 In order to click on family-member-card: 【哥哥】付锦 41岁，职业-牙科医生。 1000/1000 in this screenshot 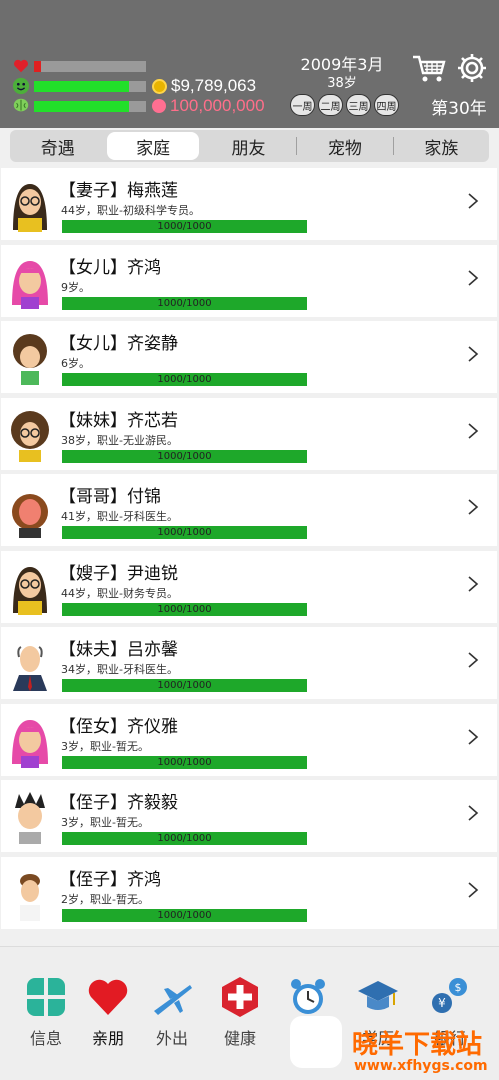, I will do `click(249, 510)`.